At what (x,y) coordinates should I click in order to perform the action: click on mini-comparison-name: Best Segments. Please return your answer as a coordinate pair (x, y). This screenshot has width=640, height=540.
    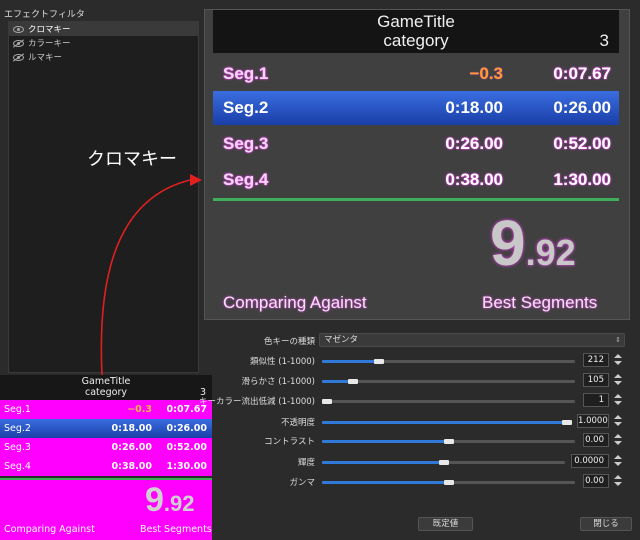
    Looking at the image, I should click on (176, 529).